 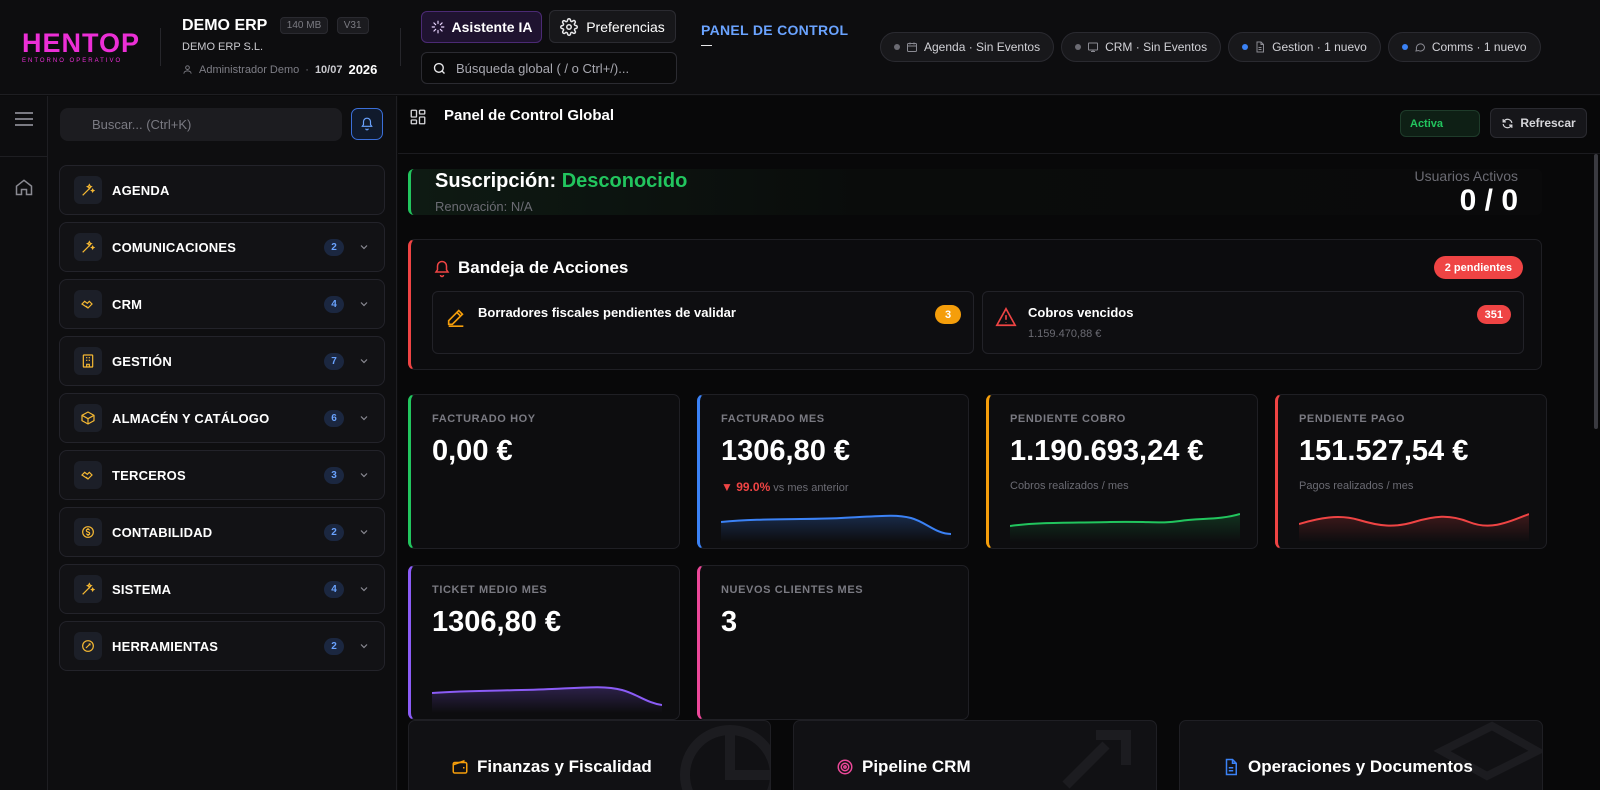 I want to click on coin-icon, so click(x=88, y=532).